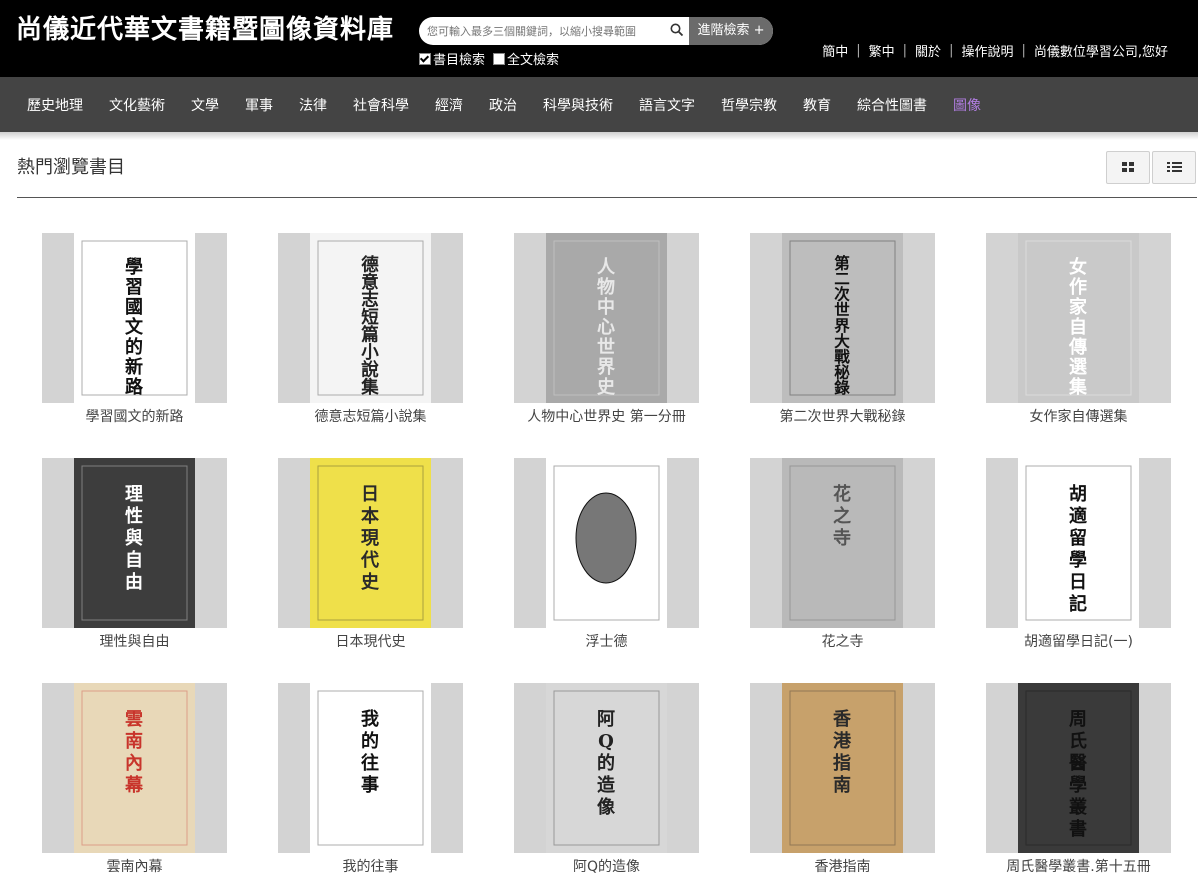 Image resolution: width=1198 pixels, height=886 pixels. Describe the element at coordinates (526, 58) in the screenshot. I see `fulltext-search-option: 全文檢索` at that location.